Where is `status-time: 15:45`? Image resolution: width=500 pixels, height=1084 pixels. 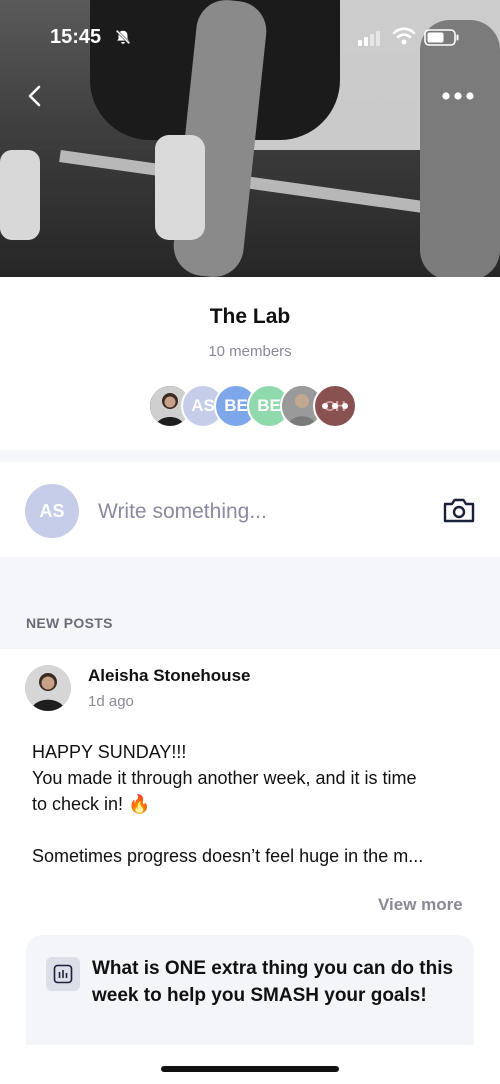
status-time: 15:45 is located at coordinates (76, 37).